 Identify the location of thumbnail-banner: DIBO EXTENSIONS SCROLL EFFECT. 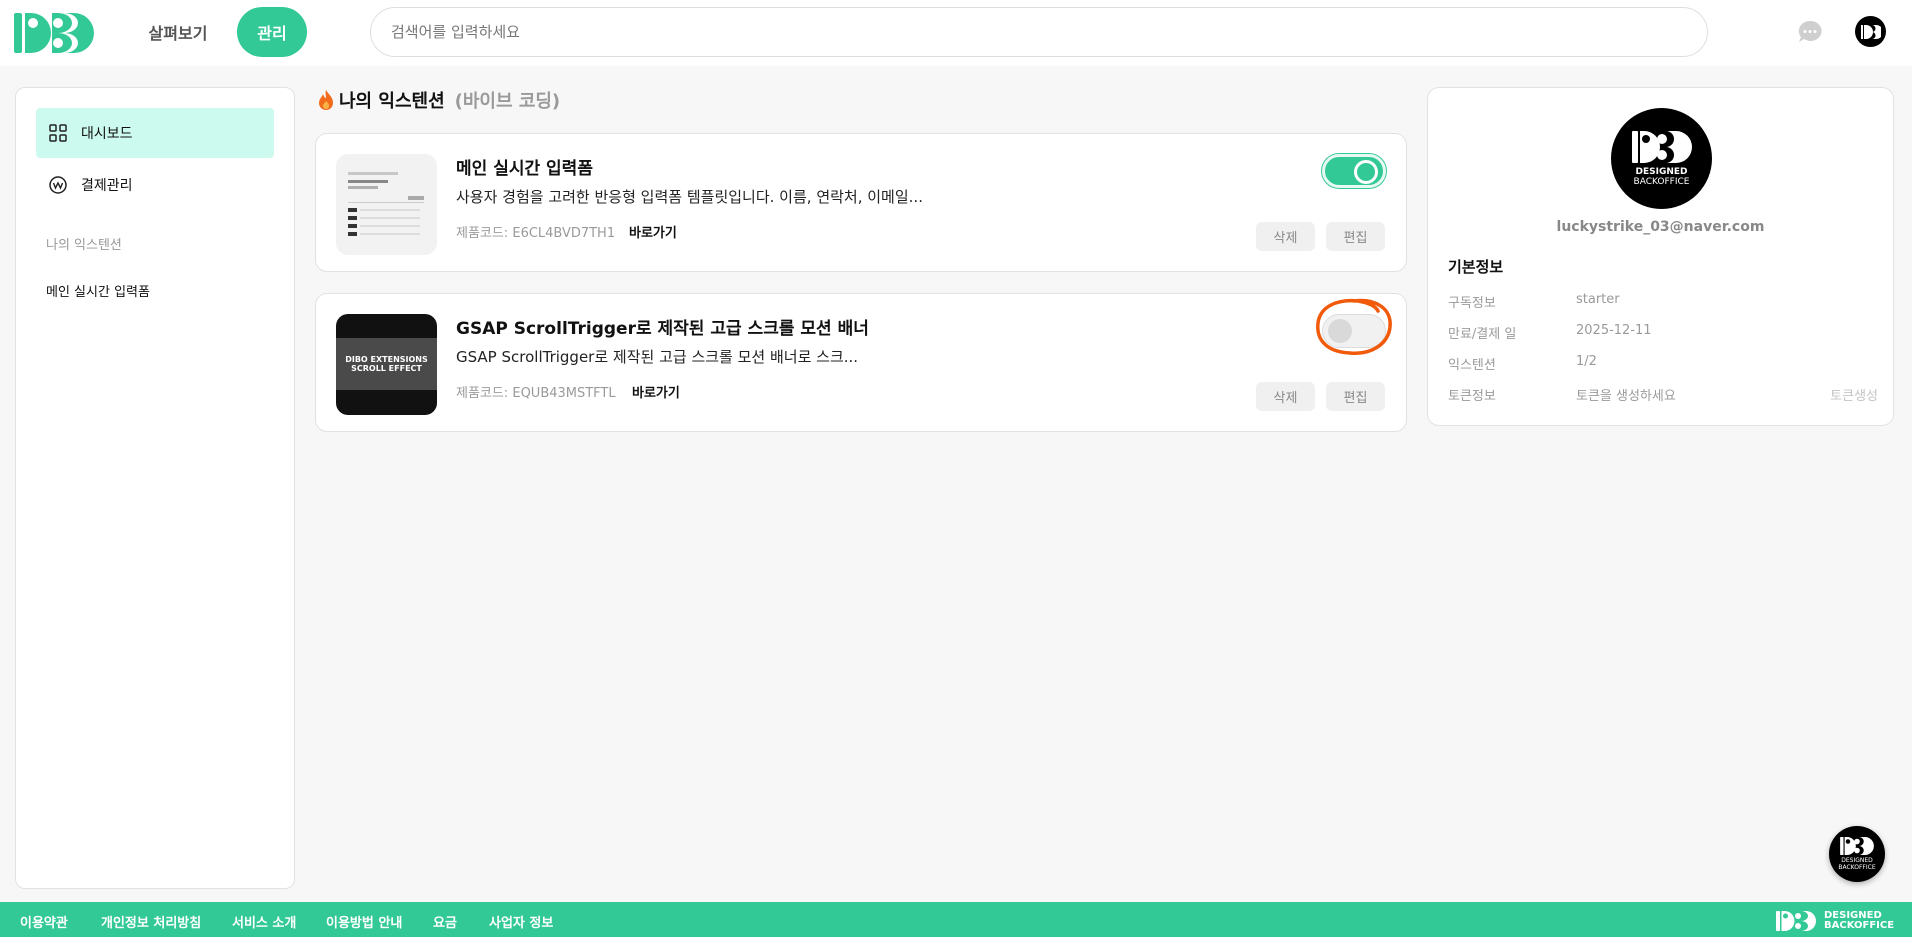
(386, 364).